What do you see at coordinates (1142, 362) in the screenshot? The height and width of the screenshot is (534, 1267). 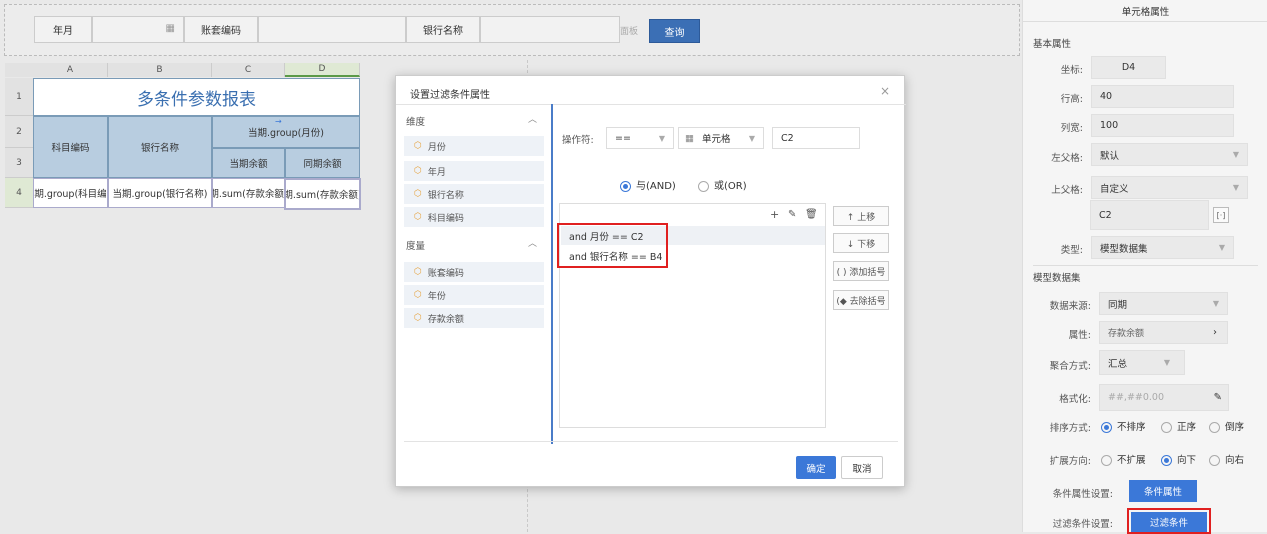 I see `agg-select: 汇总 ▼` at bounding box center [1142, 362].